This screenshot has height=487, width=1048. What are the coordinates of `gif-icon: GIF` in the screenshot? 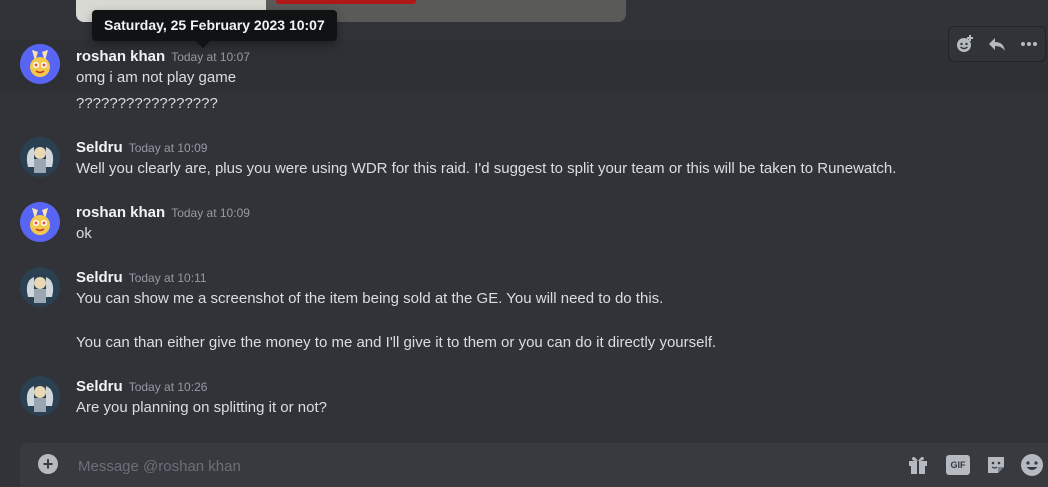 It's located at (958, 465).